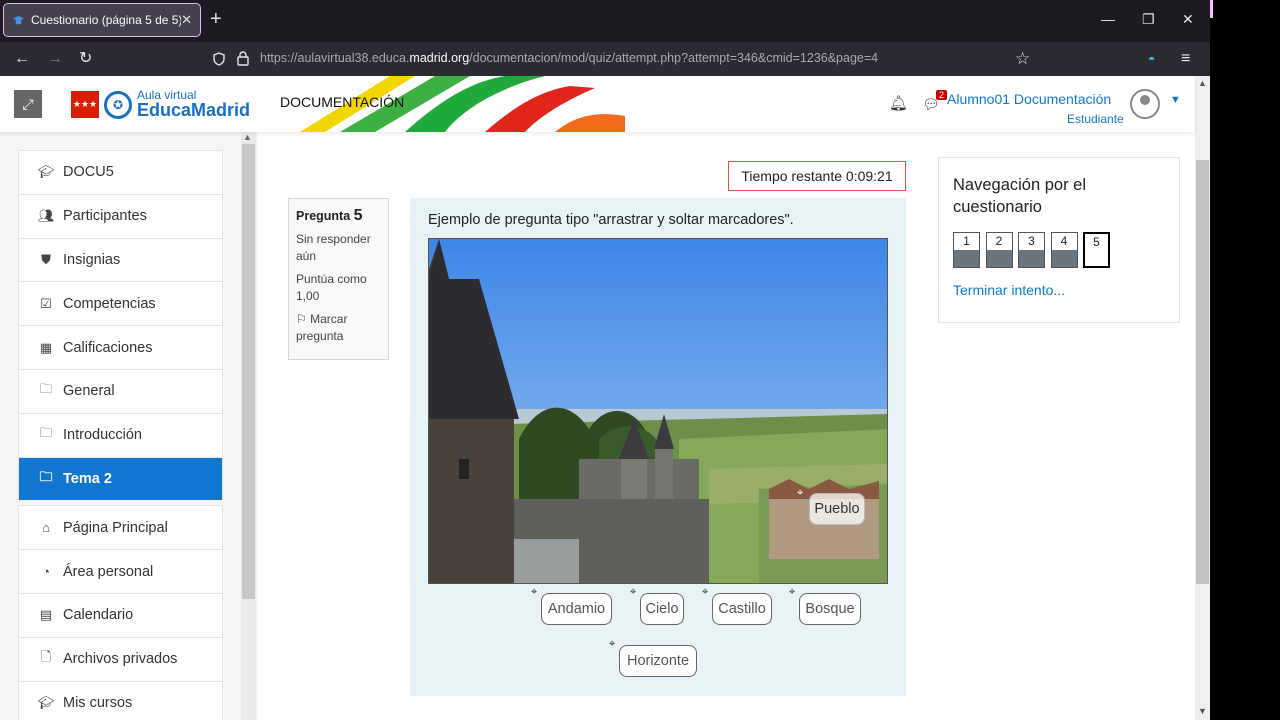 This screenshot has height=720, width=1280. I want to click on browser-tab: Cuestionario (página 5 de 5) ✕, so click(102, 20).